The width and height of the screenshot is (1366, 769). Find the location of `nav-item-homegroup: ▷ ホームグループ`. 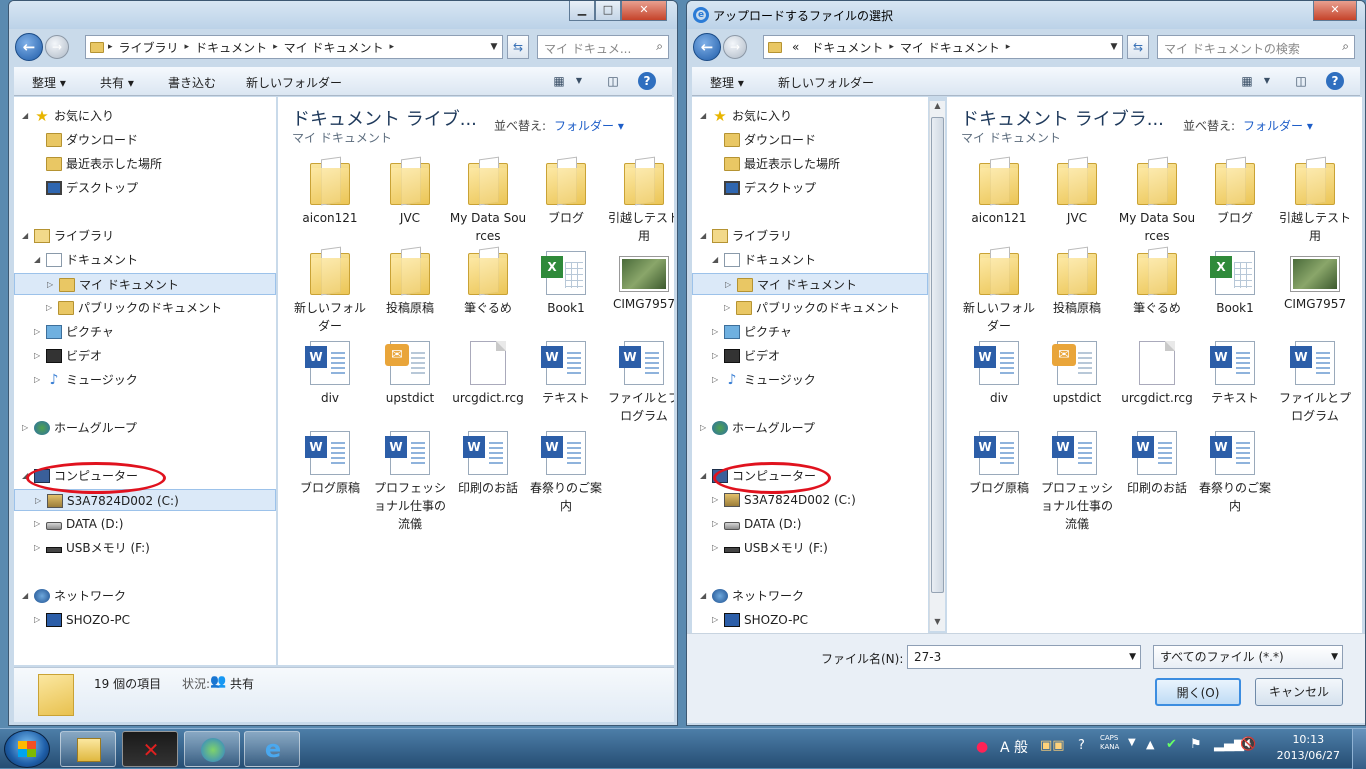

nav-item-homegroup: ▷ ホームグループ is located at coordinates (810, 428).